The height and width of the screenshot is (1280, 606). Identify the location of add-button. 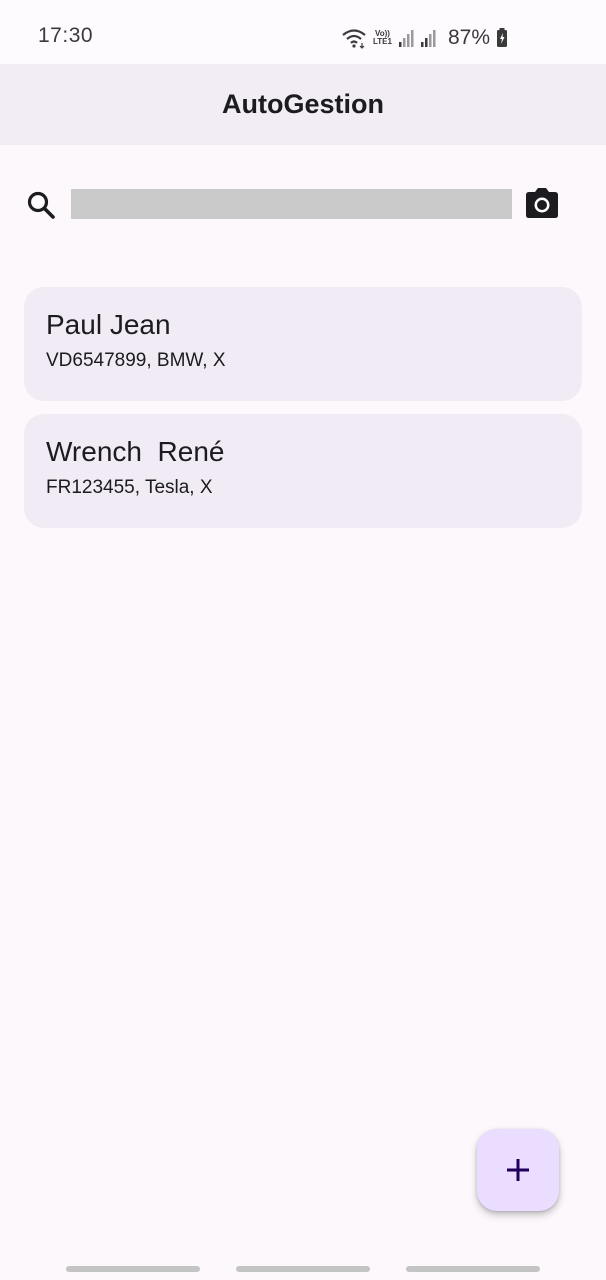
(518, 1170).